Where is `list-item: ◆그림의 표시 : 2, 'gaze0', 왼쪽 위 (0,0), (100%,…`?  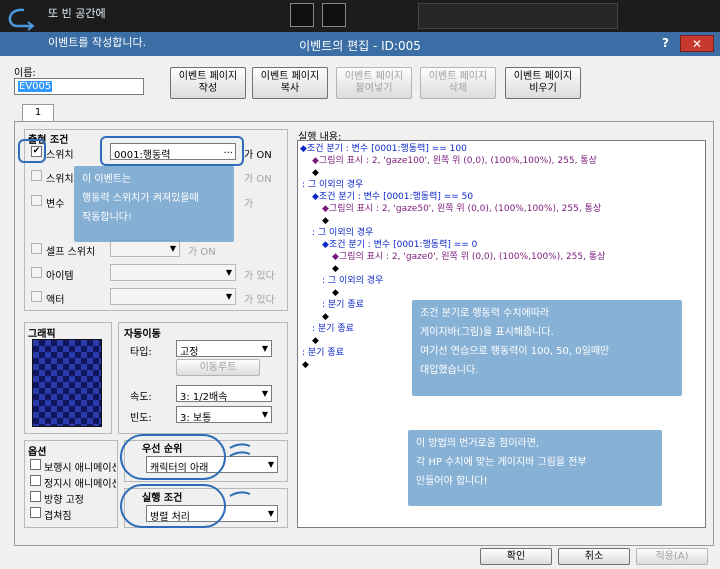 list-item: ◆그림의 표시 : 2, 'gaze0', 왼쪽 위 (0,0), (100%,… is located at coordinates (468, 257).